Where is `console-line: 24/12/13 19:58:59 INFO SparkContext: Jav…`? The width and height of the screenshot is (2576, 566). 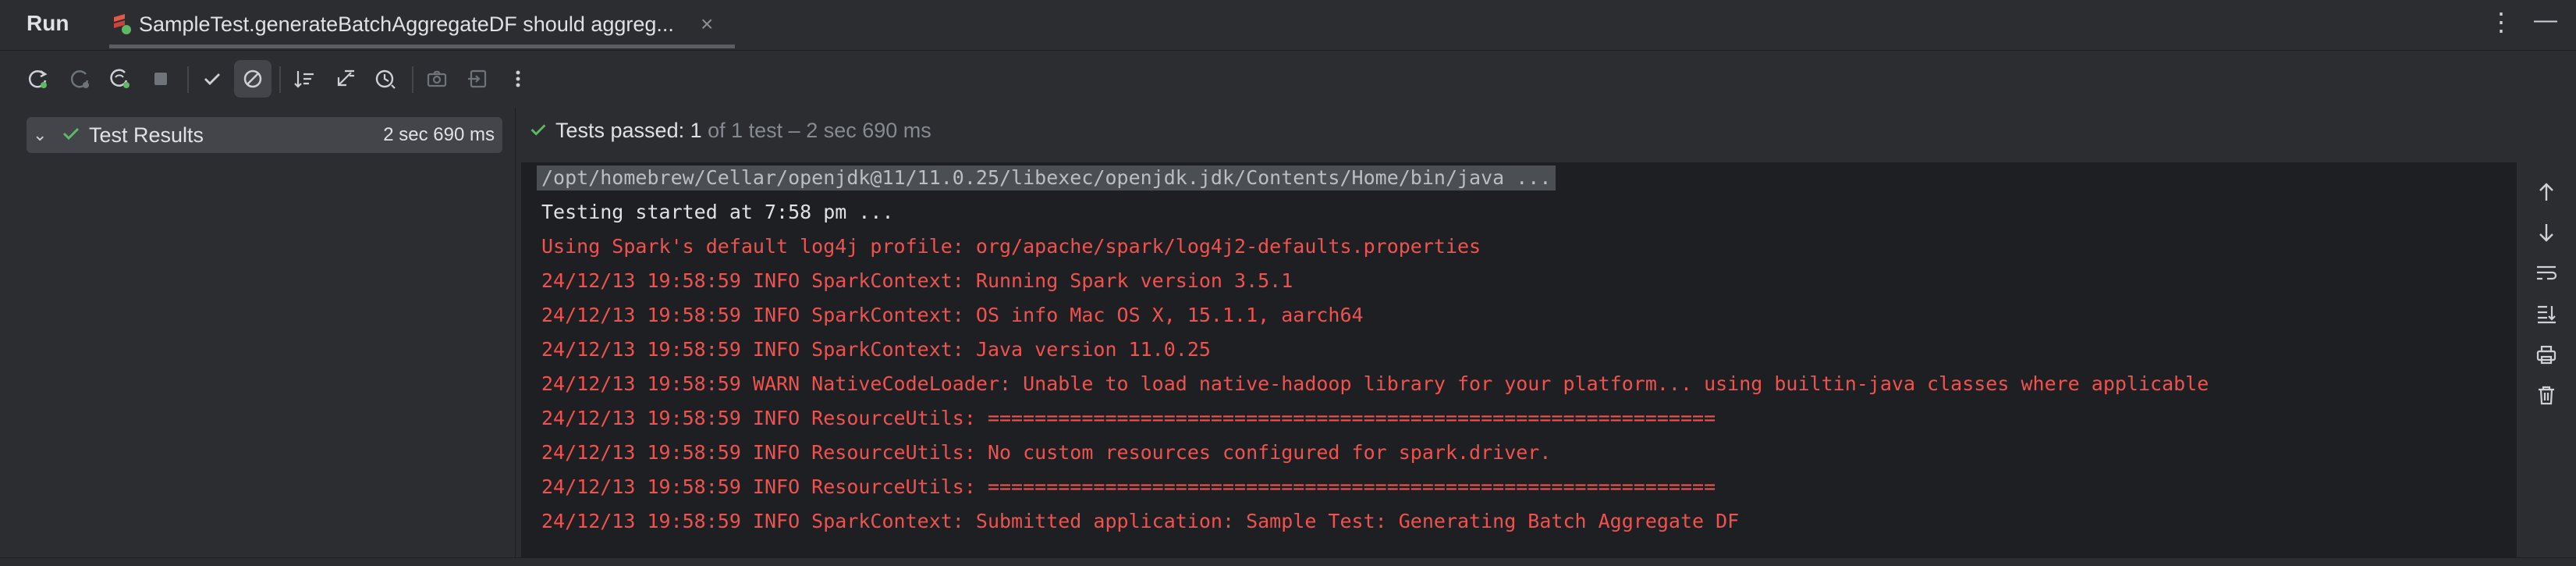 console-line: 24/12/13 19:58:59 INFO SparkContext: Jav… is located at coordinates (876, 350).